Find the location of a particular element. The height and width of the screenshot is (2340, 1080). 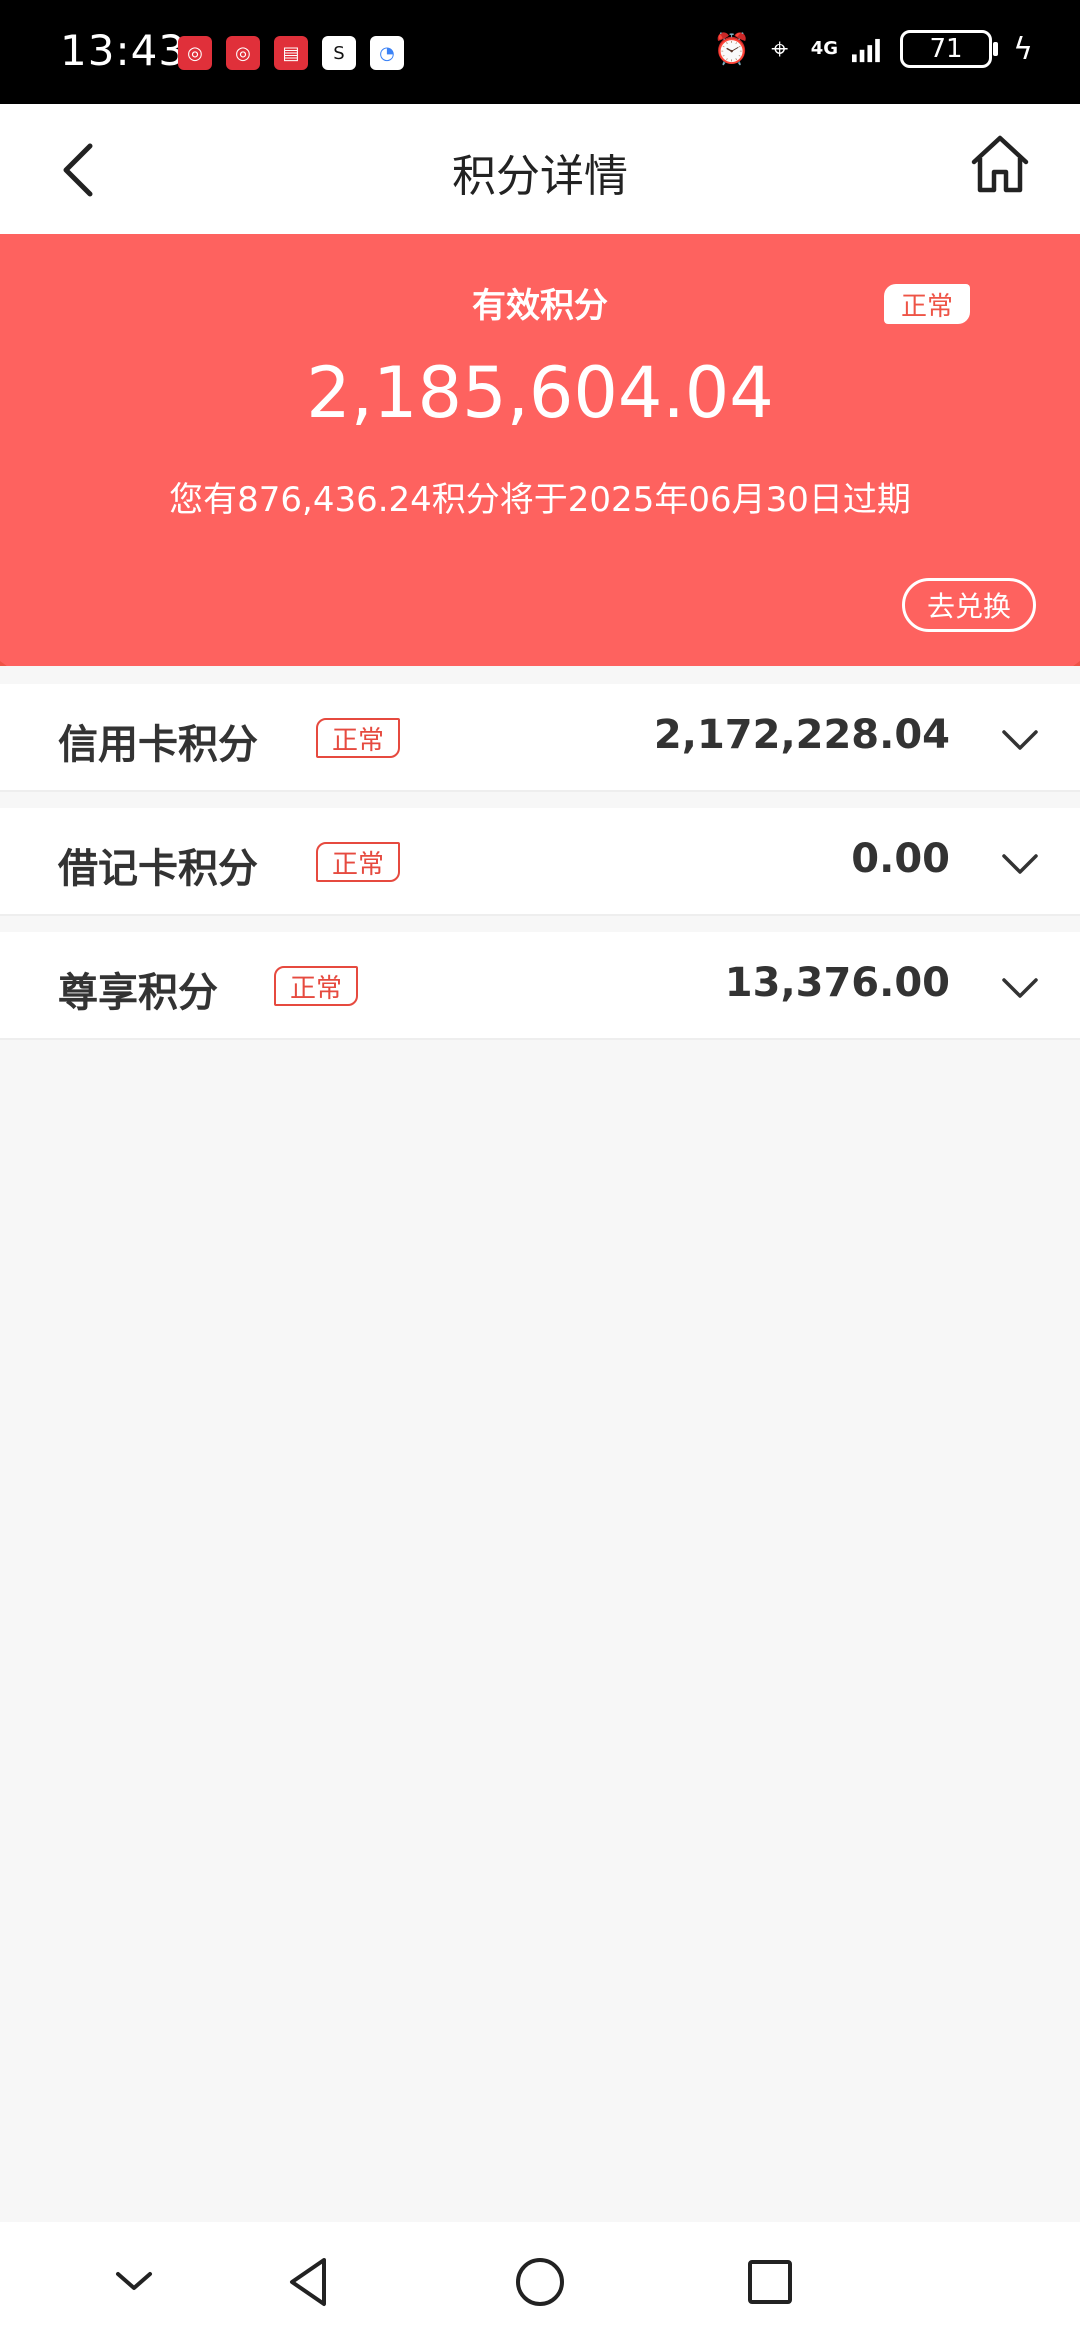

expiry-note: 您有876,436.24积分将于2025年06月30日过期 is located at coordinates (540, 500).